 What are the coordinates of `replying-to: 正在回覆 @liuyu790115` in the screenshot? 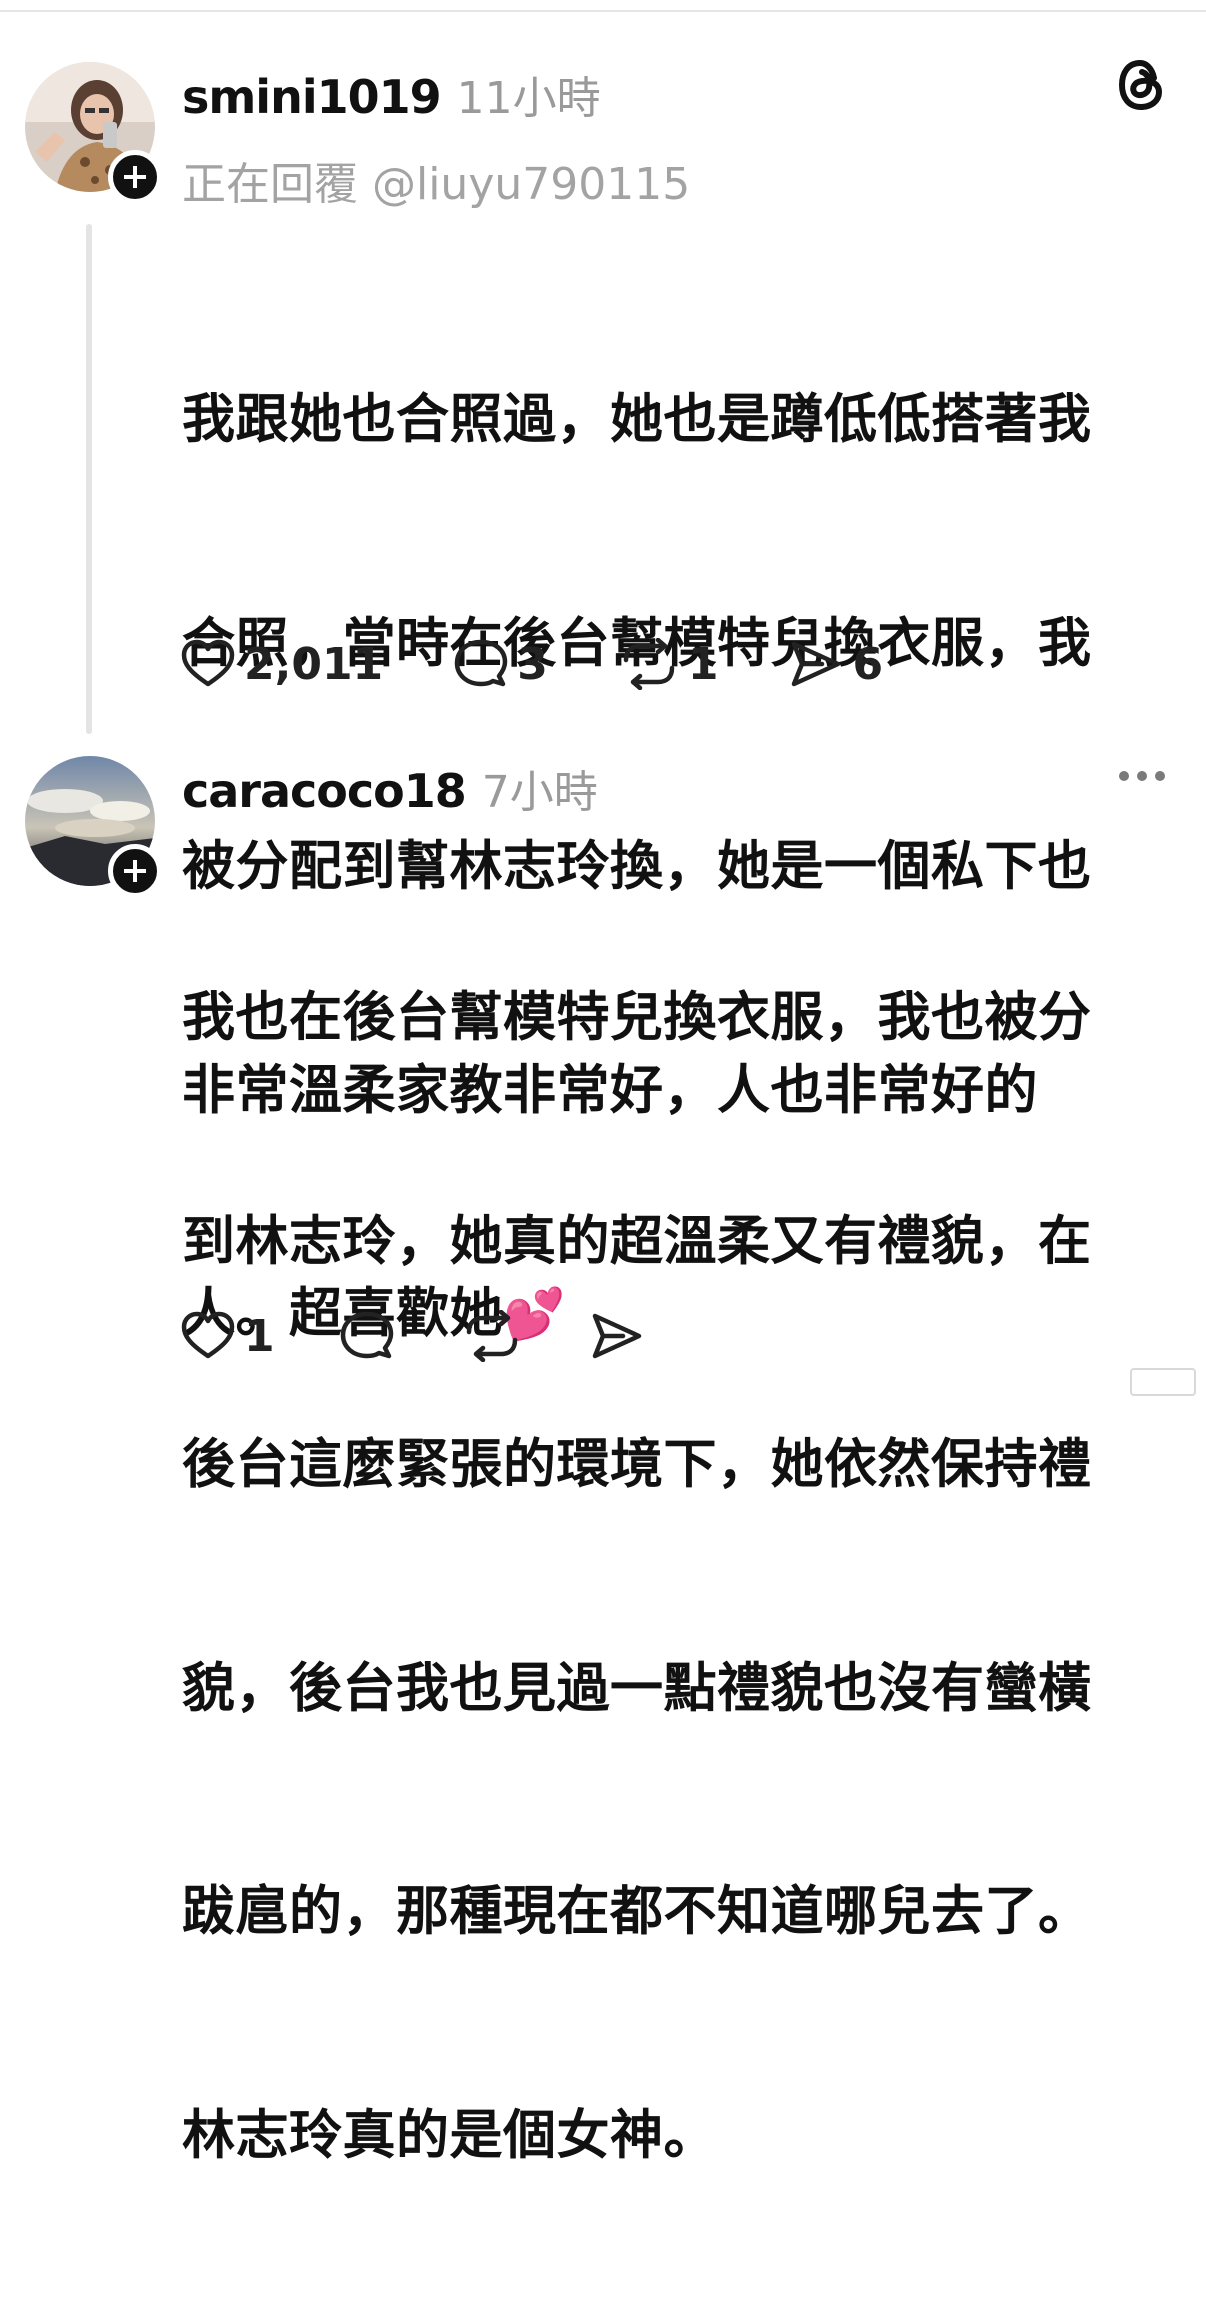 It's located at (436, 180).